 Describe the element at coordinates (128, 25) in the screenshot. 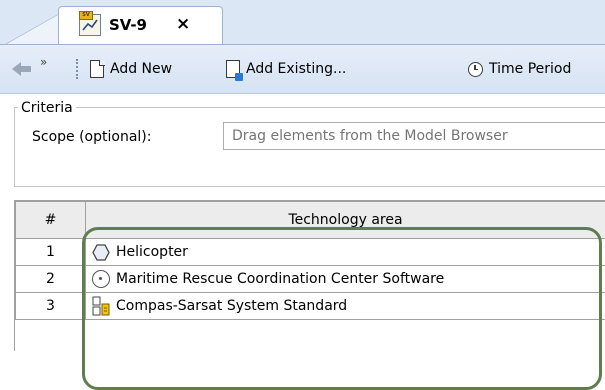

I see `tab-title: SV-9` at that location.